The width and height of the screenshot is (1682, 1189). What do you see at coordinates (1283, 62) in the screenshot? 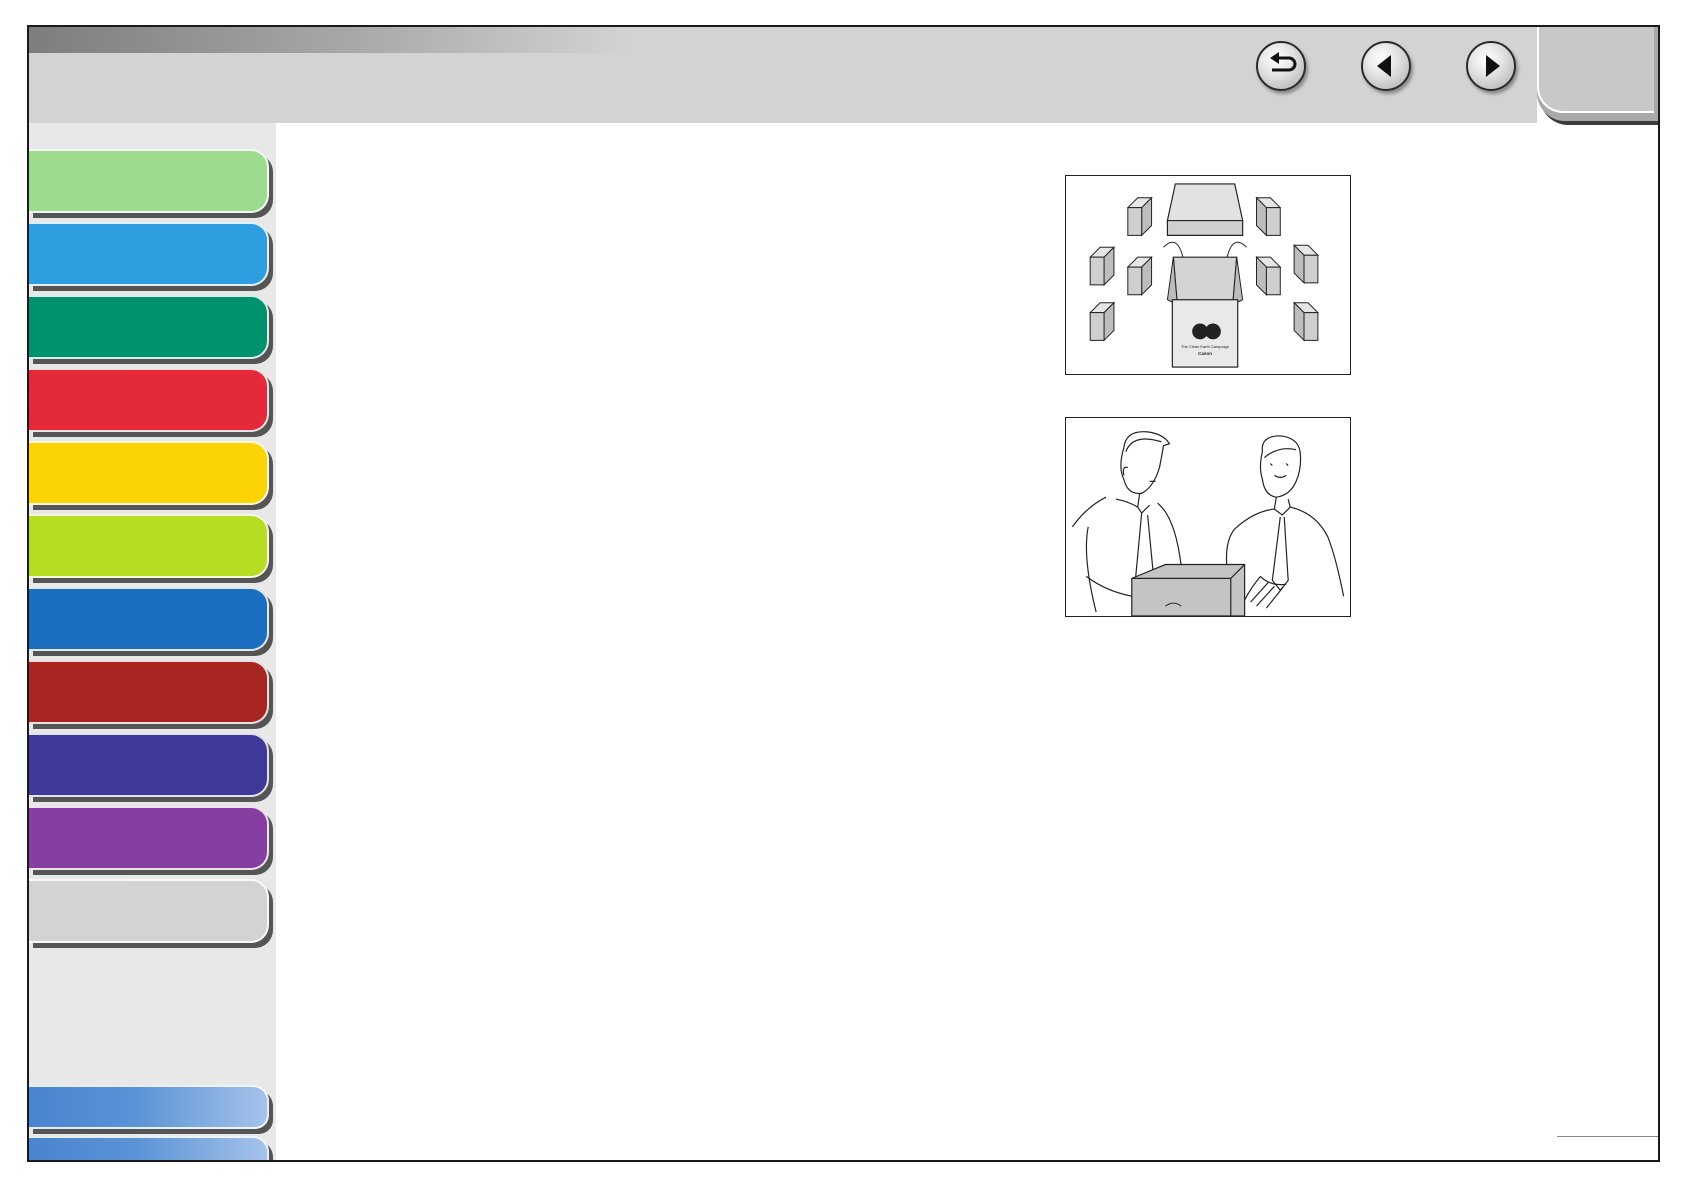
I see `return-arrow-icon` at bounding box center [1283, 62].